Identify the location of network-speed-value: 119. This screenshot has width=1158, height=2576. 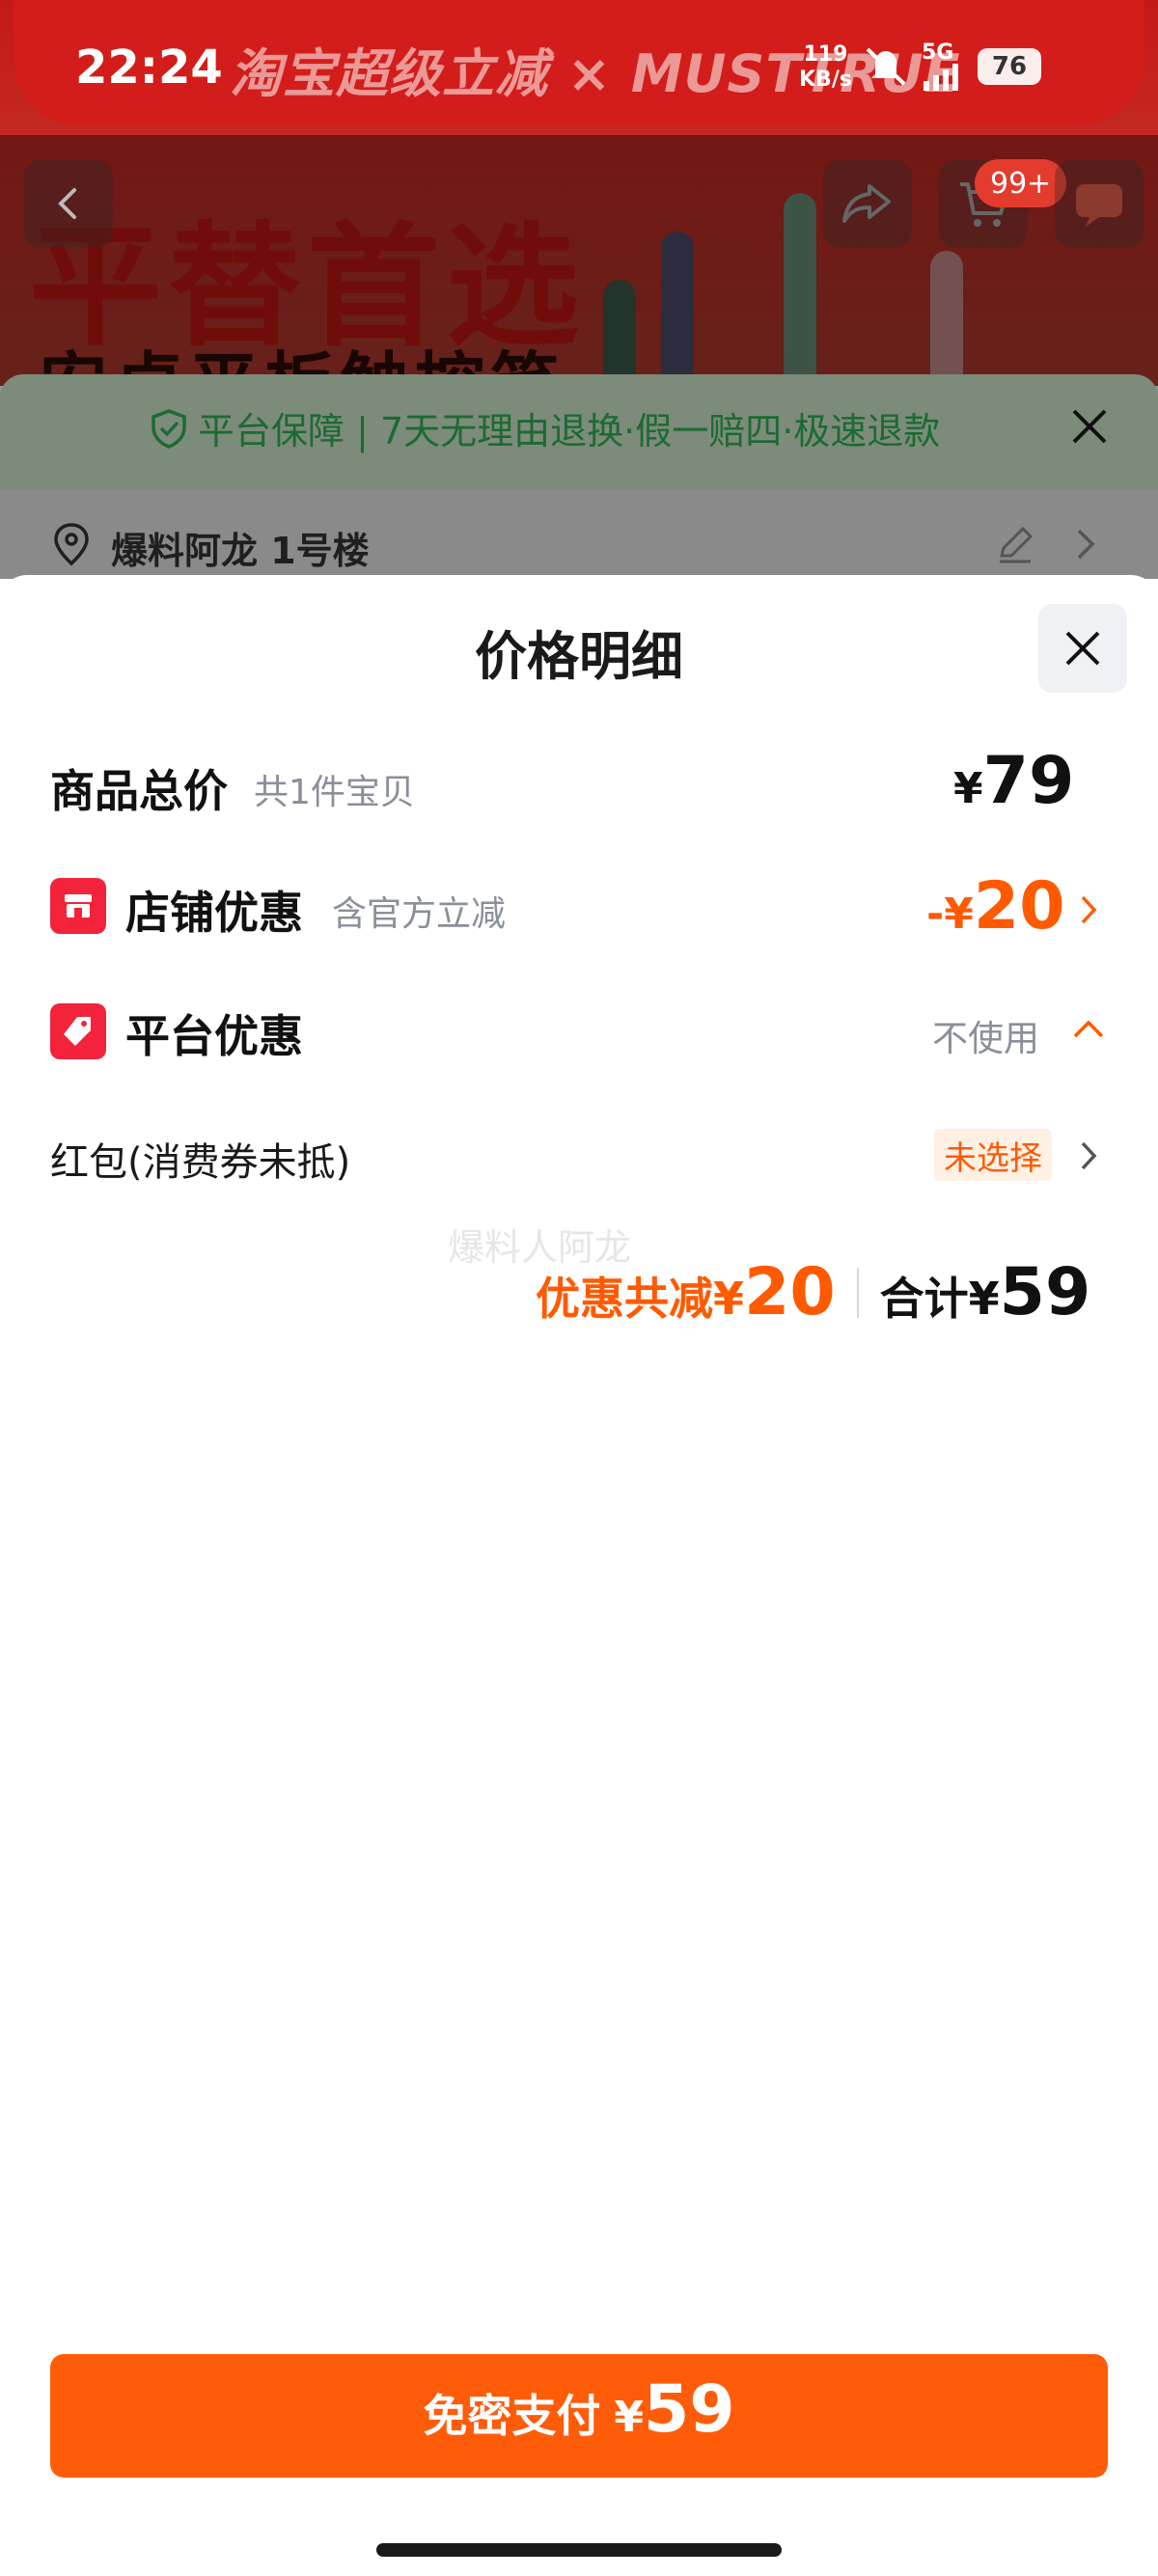
(825, 54).